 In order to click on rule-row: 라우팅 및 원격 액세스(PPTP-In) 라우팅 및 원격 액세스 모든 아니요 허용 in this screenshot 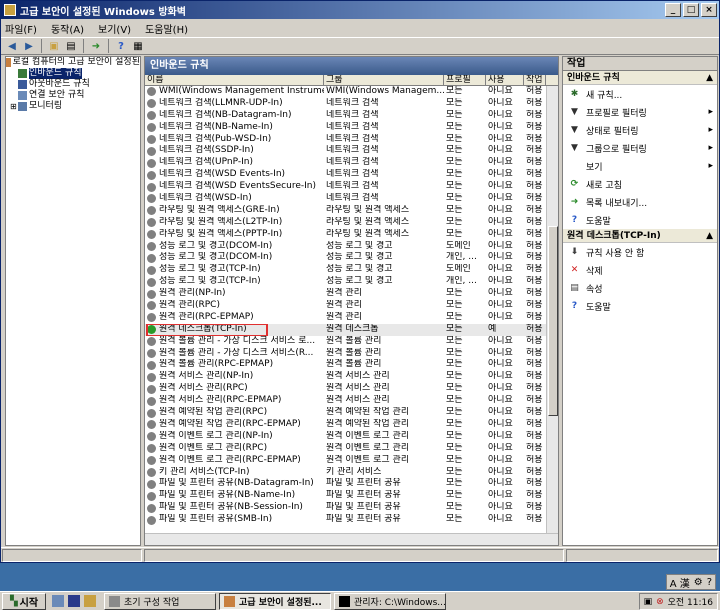, I will do `click(351, 235)`.